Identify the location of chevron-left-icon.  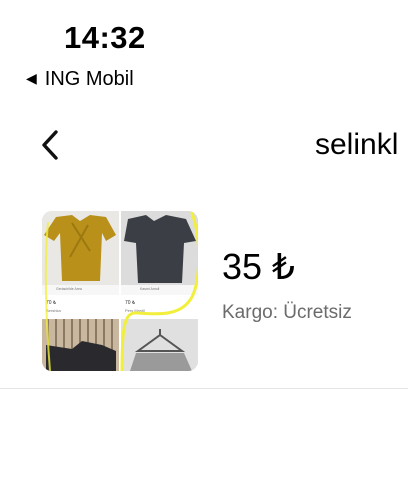
(50, 145).